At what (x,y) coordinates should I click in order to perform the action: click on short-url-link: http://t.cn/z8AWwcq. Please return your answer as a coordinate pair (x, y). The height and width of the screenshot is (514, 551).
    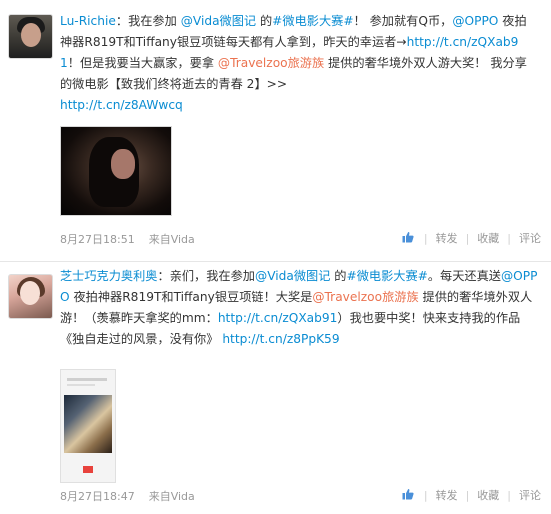
    Looking at the image, I should click on (121, 105).